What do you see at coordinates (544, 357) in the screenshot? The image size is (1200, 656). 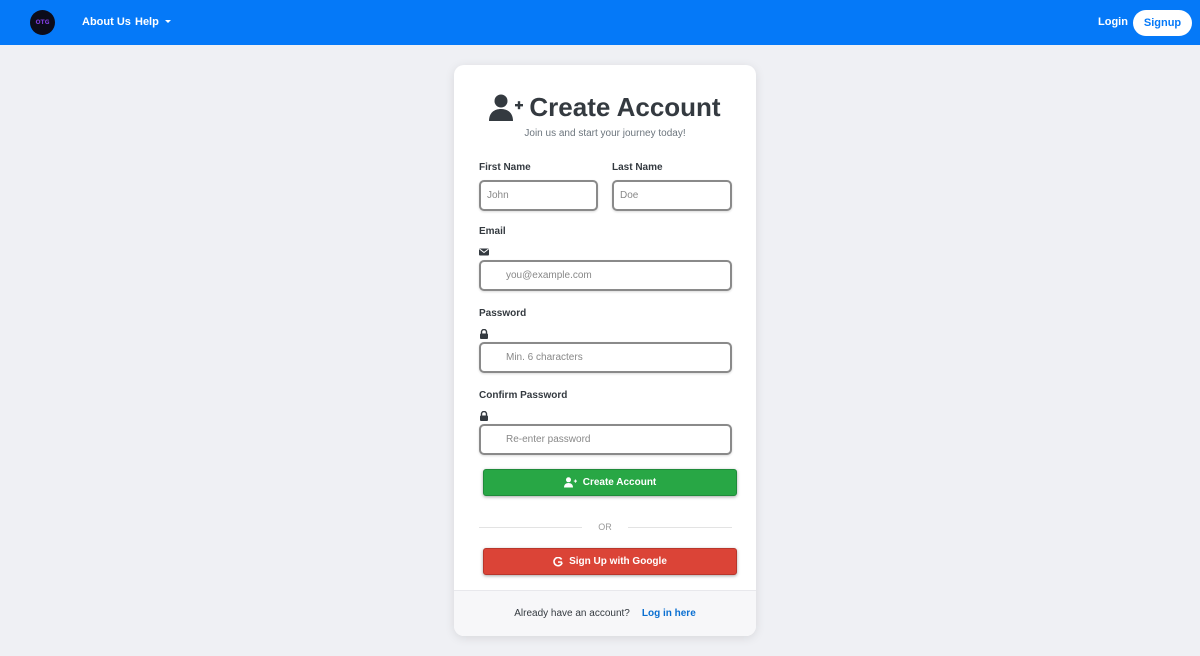 I see `password-placeholder: Min. 6 characters` at bounding box center [544, 357].